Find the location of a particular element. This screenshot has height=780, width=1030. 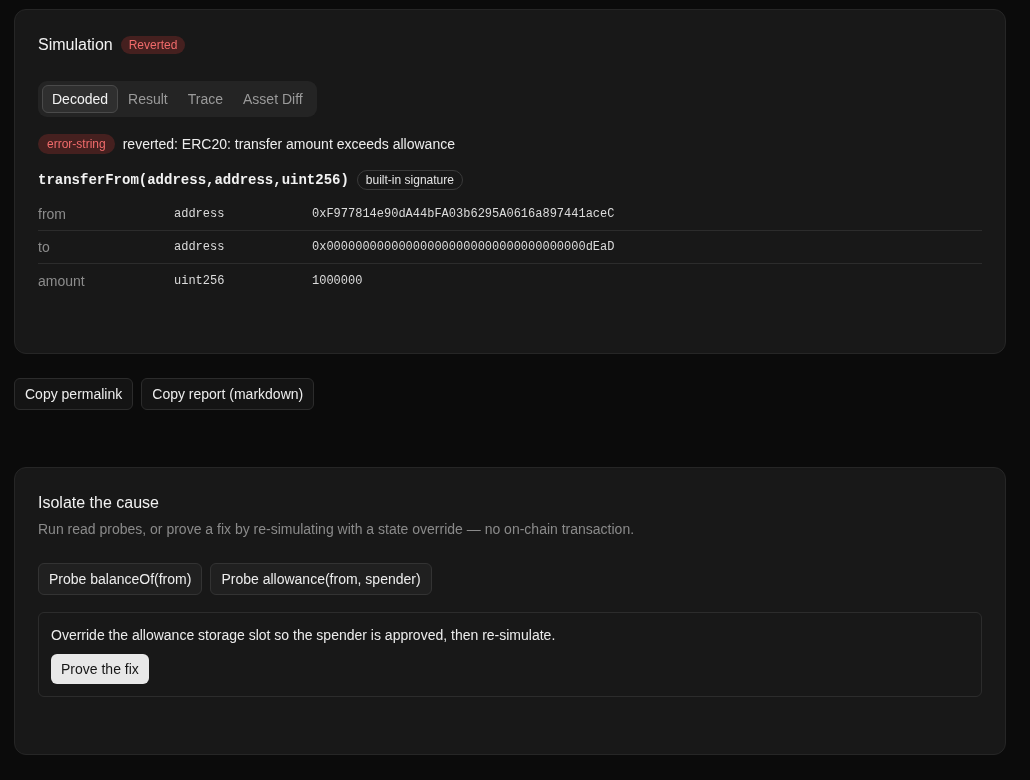

section-title: Simulation is located at coordinates (75, 45).